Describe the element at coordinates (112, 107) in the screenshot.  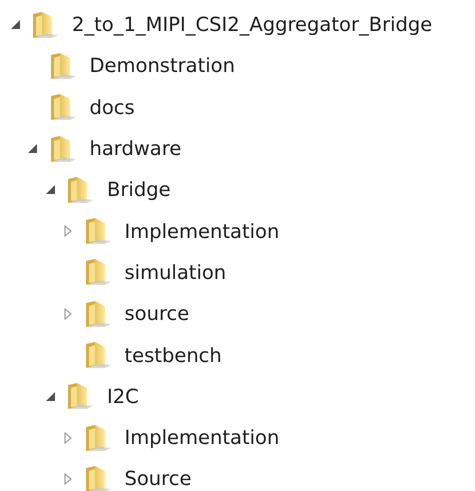
I see `folder-label: docs` at that location.